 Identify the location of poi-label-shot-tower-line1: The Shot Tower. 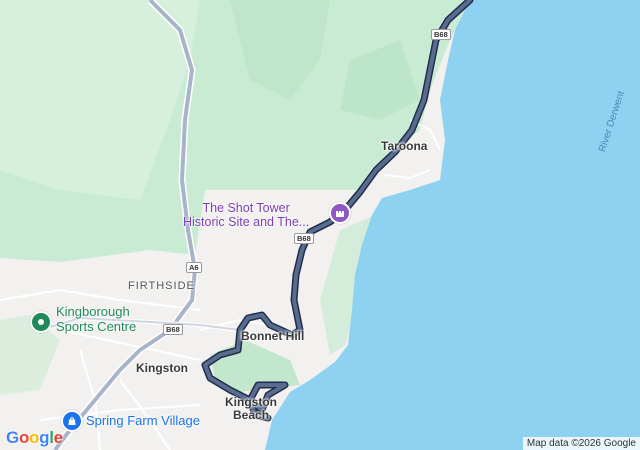
(246, 208).